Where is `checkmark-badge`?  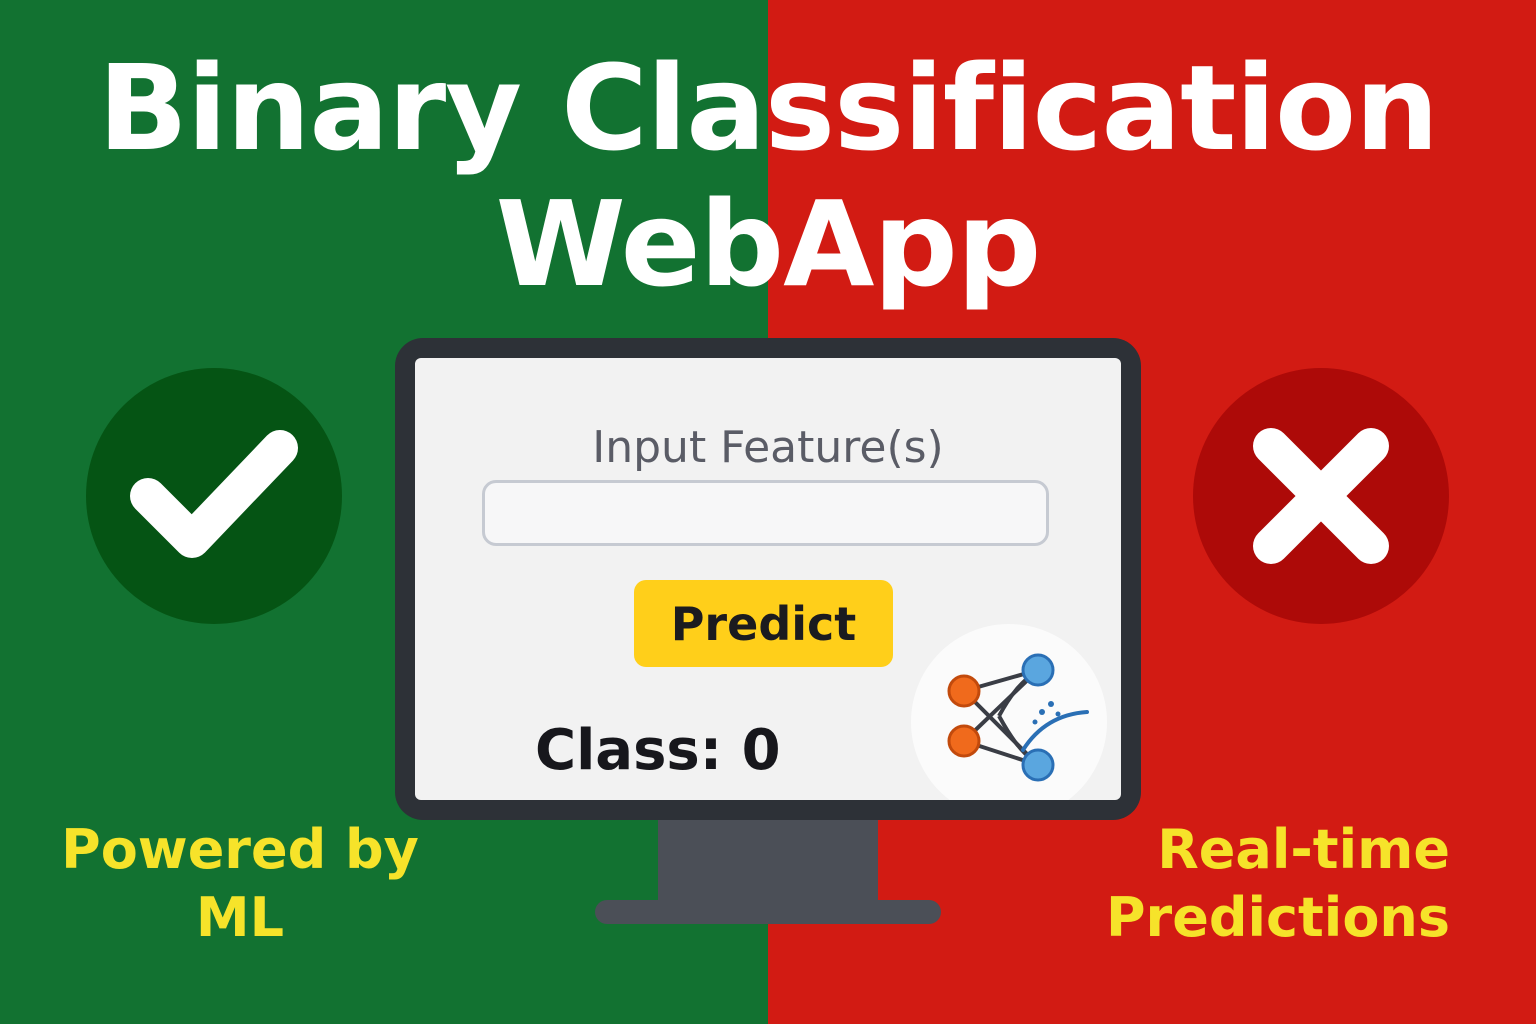 checkmark-badge is located at coordinates (214, 496).